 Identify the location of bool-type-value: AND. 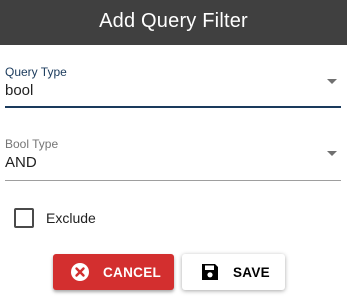
(21, 162).